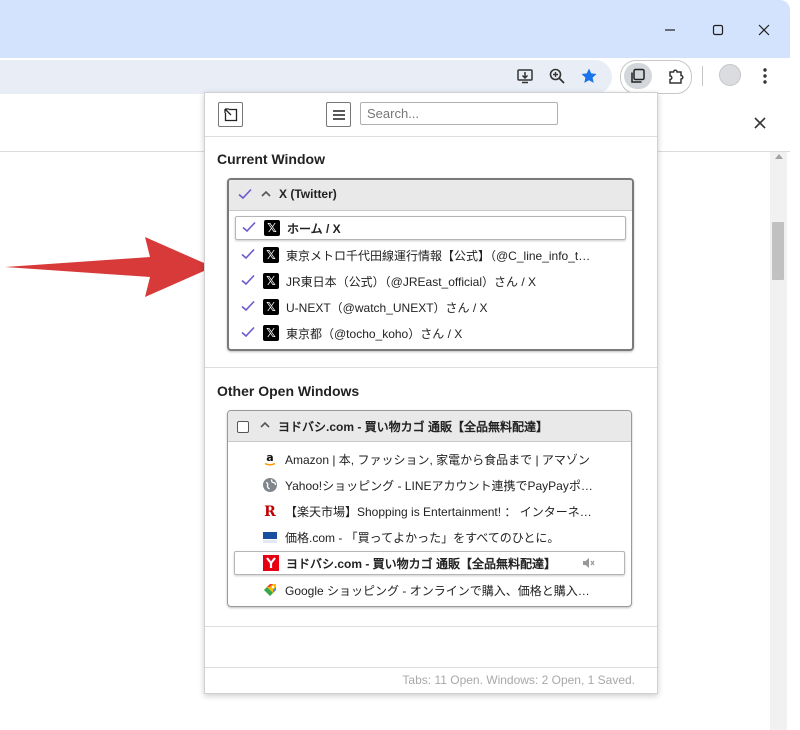 This screenshot has height=730, width=800. I want to click on tab-title: ホーム / X, so click(314, 229).